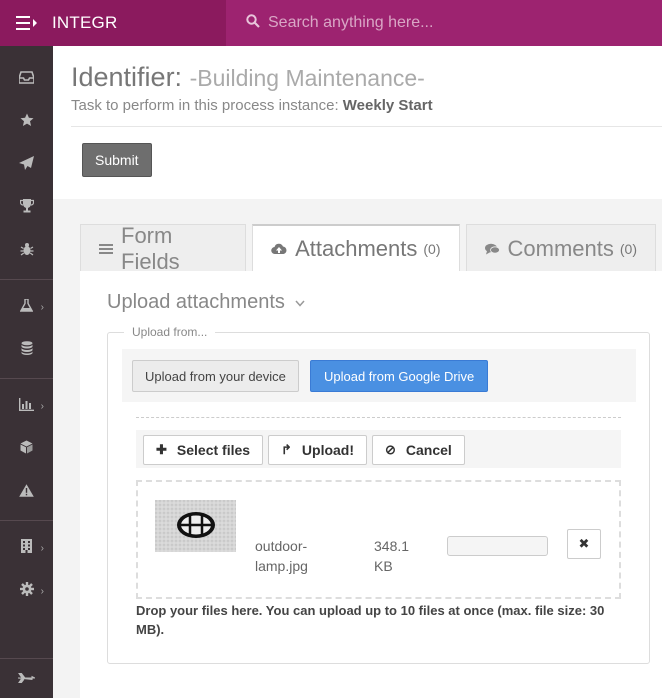 The width and height of the screenshot is (662, 698). I want to click on file-size: 348.1 KB, so click(392, 556).